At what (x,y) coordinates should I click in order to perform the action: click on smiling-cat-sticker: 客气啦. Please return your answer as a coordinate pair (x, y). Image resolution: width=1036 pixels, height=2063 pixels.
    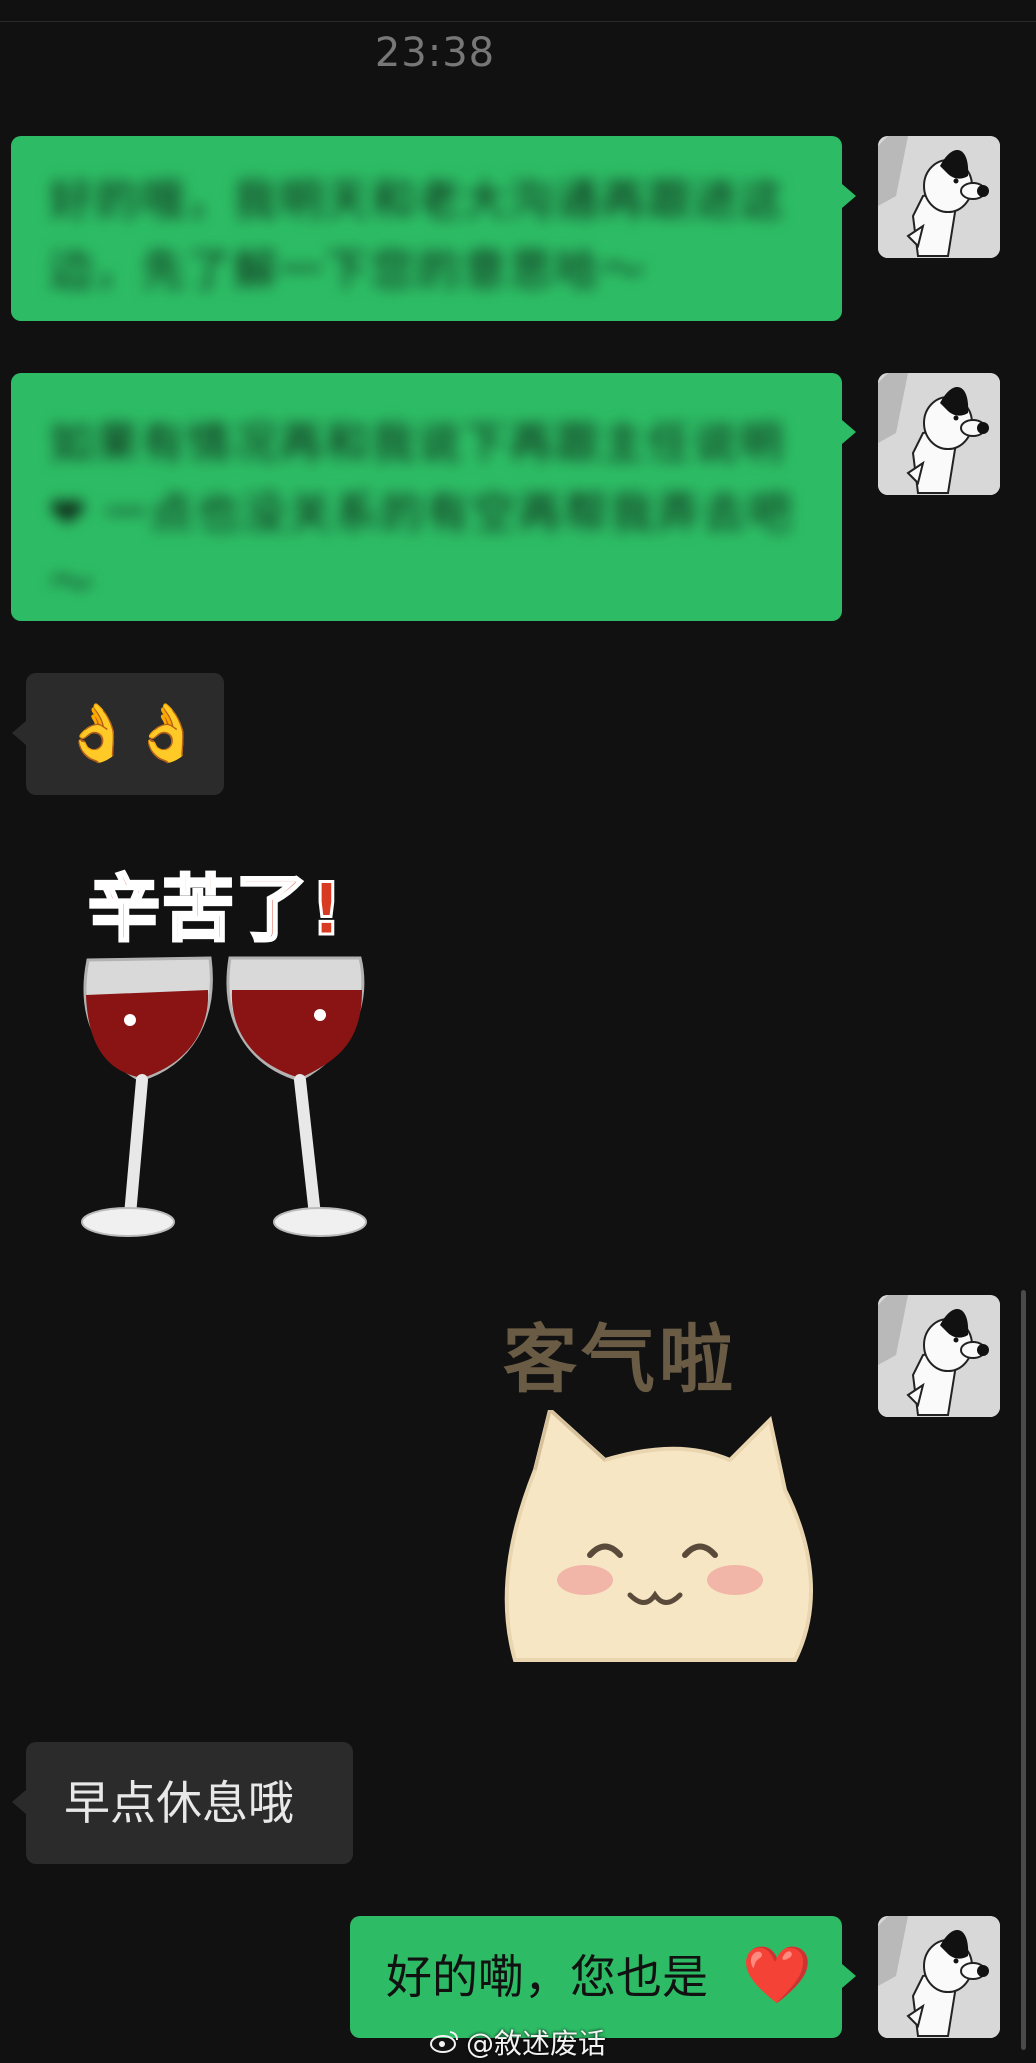
    Looking at the image, I should click on (660, 1490).